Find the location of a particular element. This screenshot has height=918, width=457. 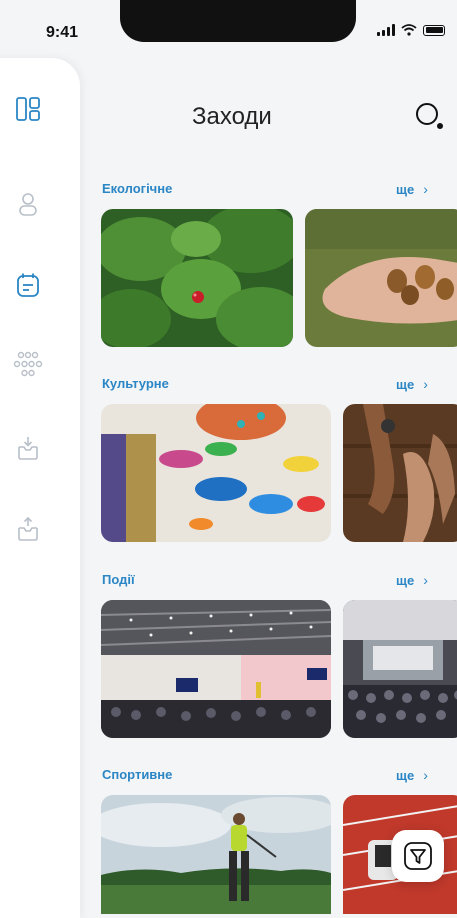

event-card-strawberry is located at coordinates (197, 278).